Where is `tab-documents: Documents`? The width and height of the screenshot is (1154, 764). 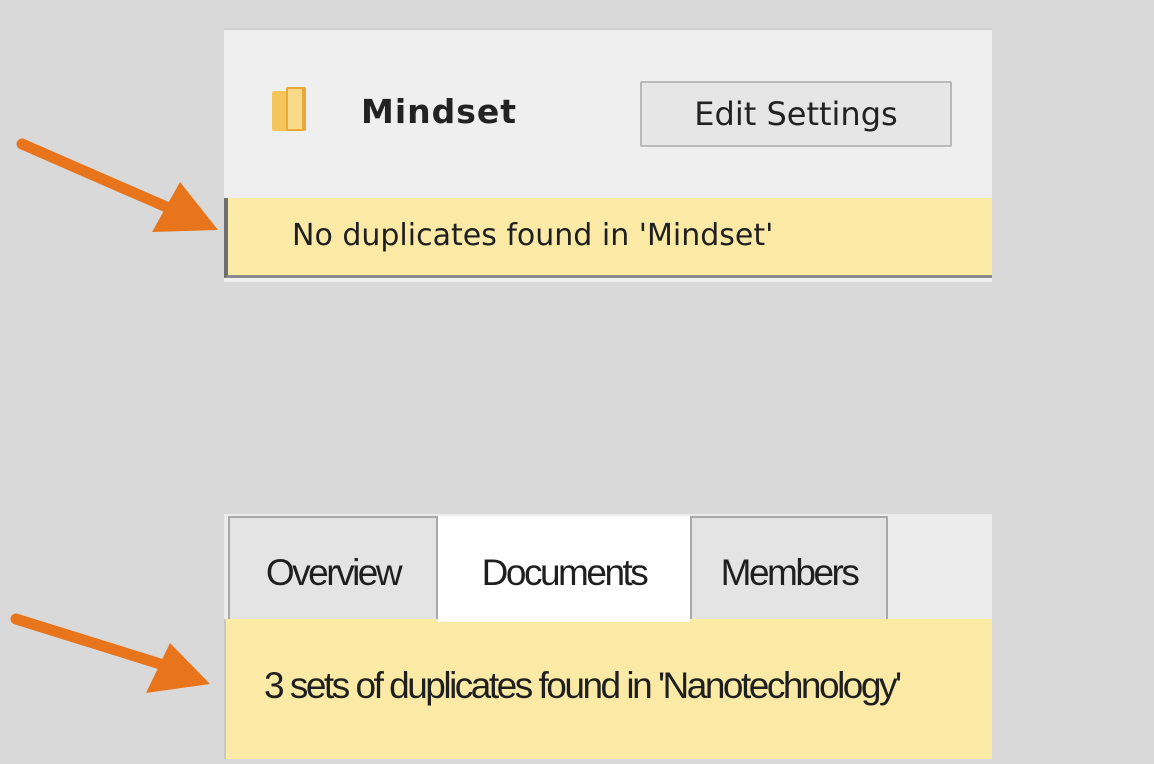 tab-documents: Documents is located at coordinates (564, 569).